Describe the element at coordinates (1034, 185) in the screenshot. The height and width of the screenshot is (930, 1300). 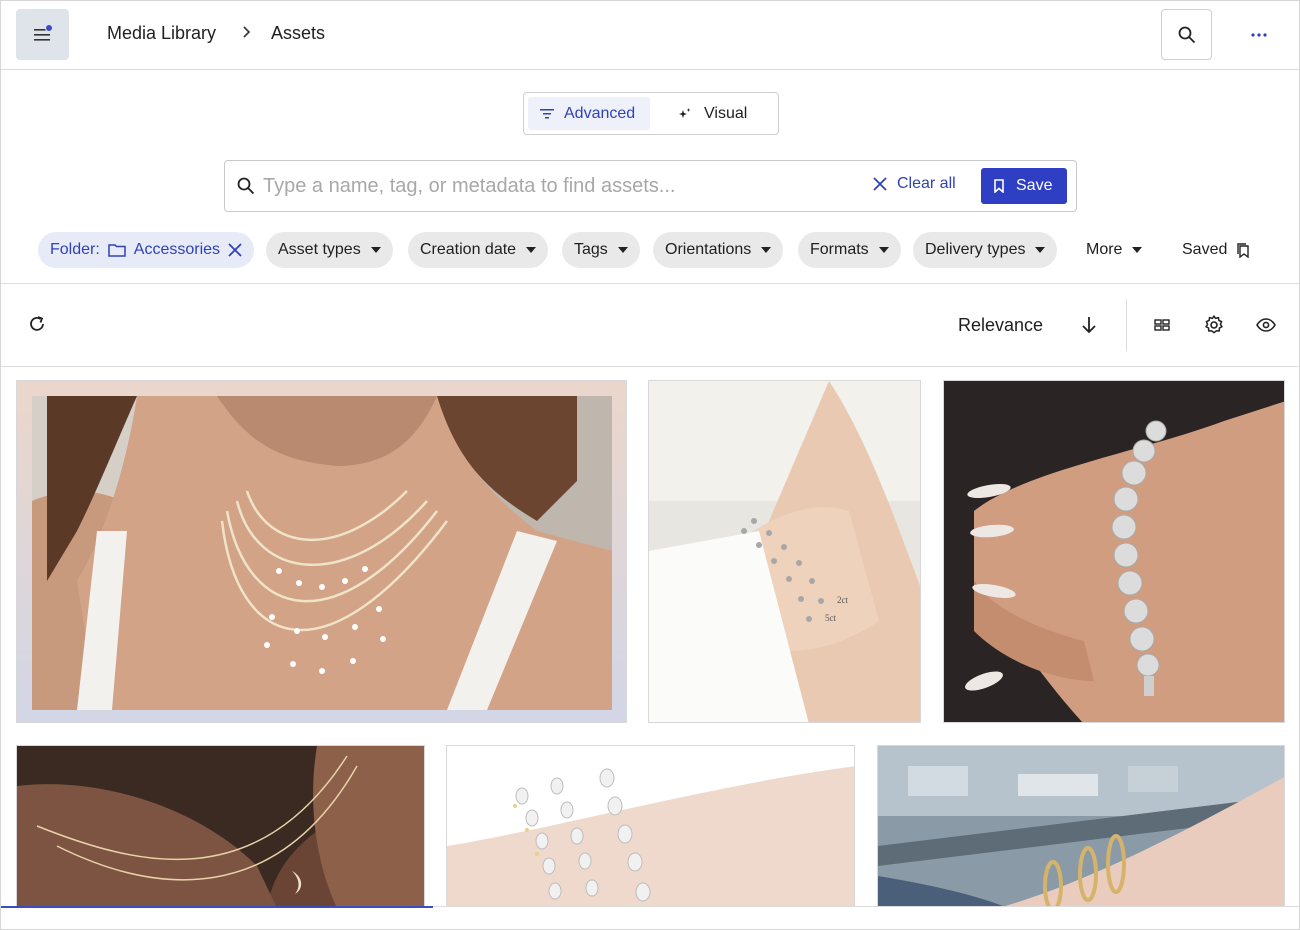
I see `save-label: Save` at that location.